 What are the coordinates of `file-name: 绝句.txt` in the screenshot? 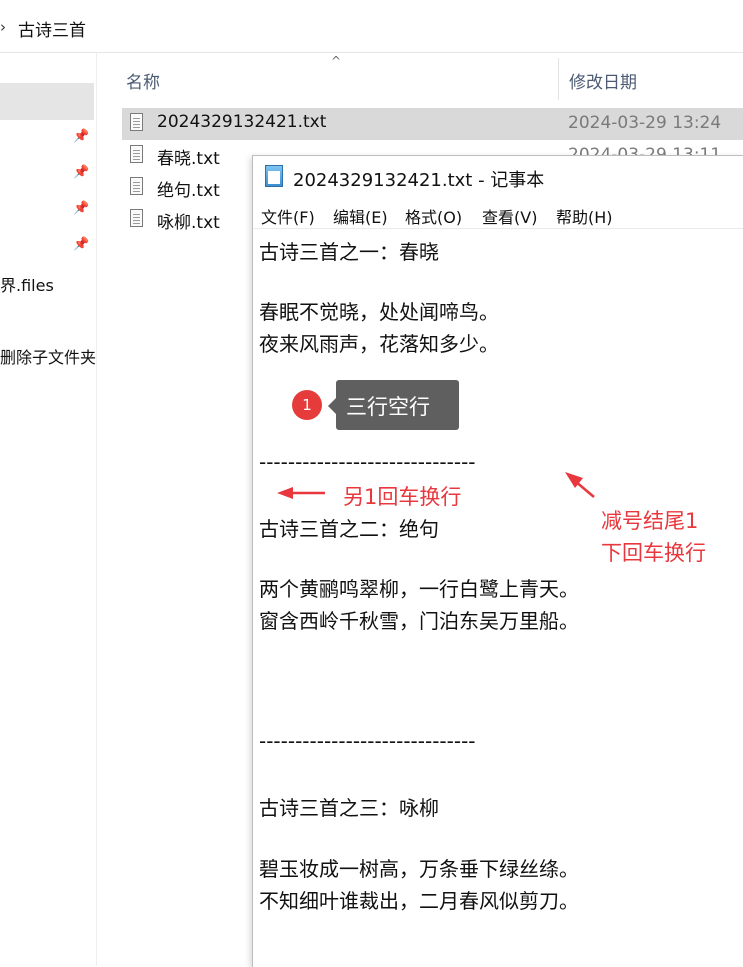 It's located at (188, 191).